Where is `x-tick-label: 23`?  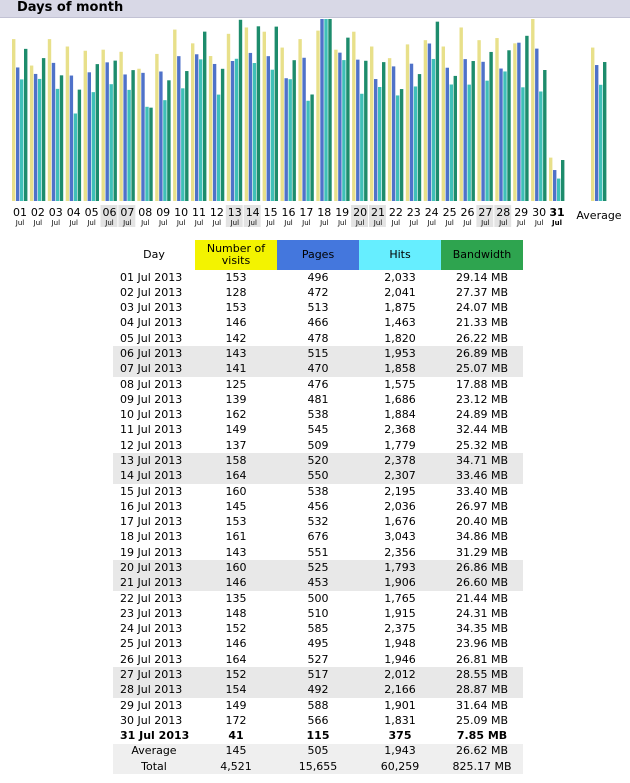
x-tick-label: 23 is located at coordinates (414, 212).